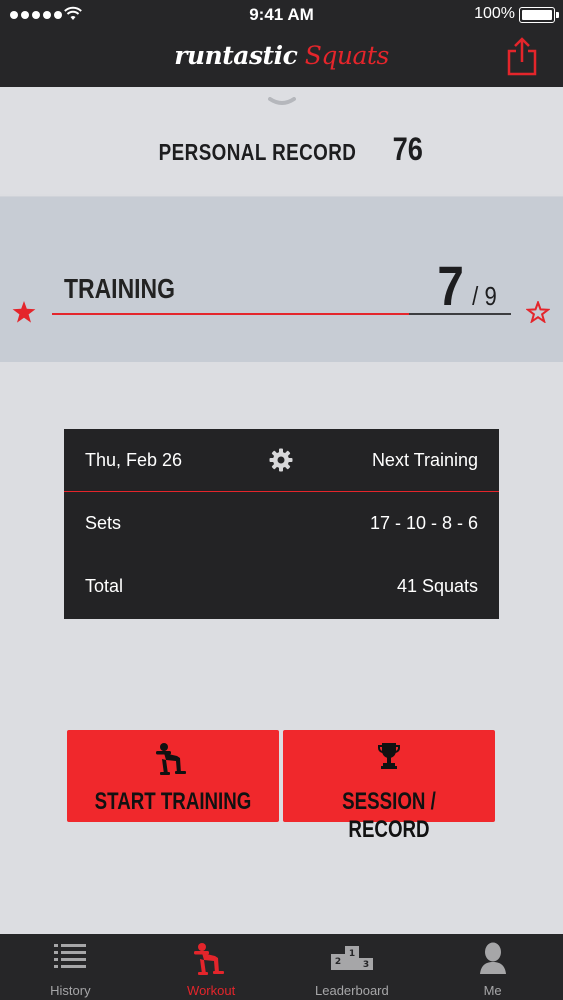 This screenshot has width=563, height=1000. Describe the element at coordinates (104, 586) in the screenshot. I see `total-label: Total` at that location.